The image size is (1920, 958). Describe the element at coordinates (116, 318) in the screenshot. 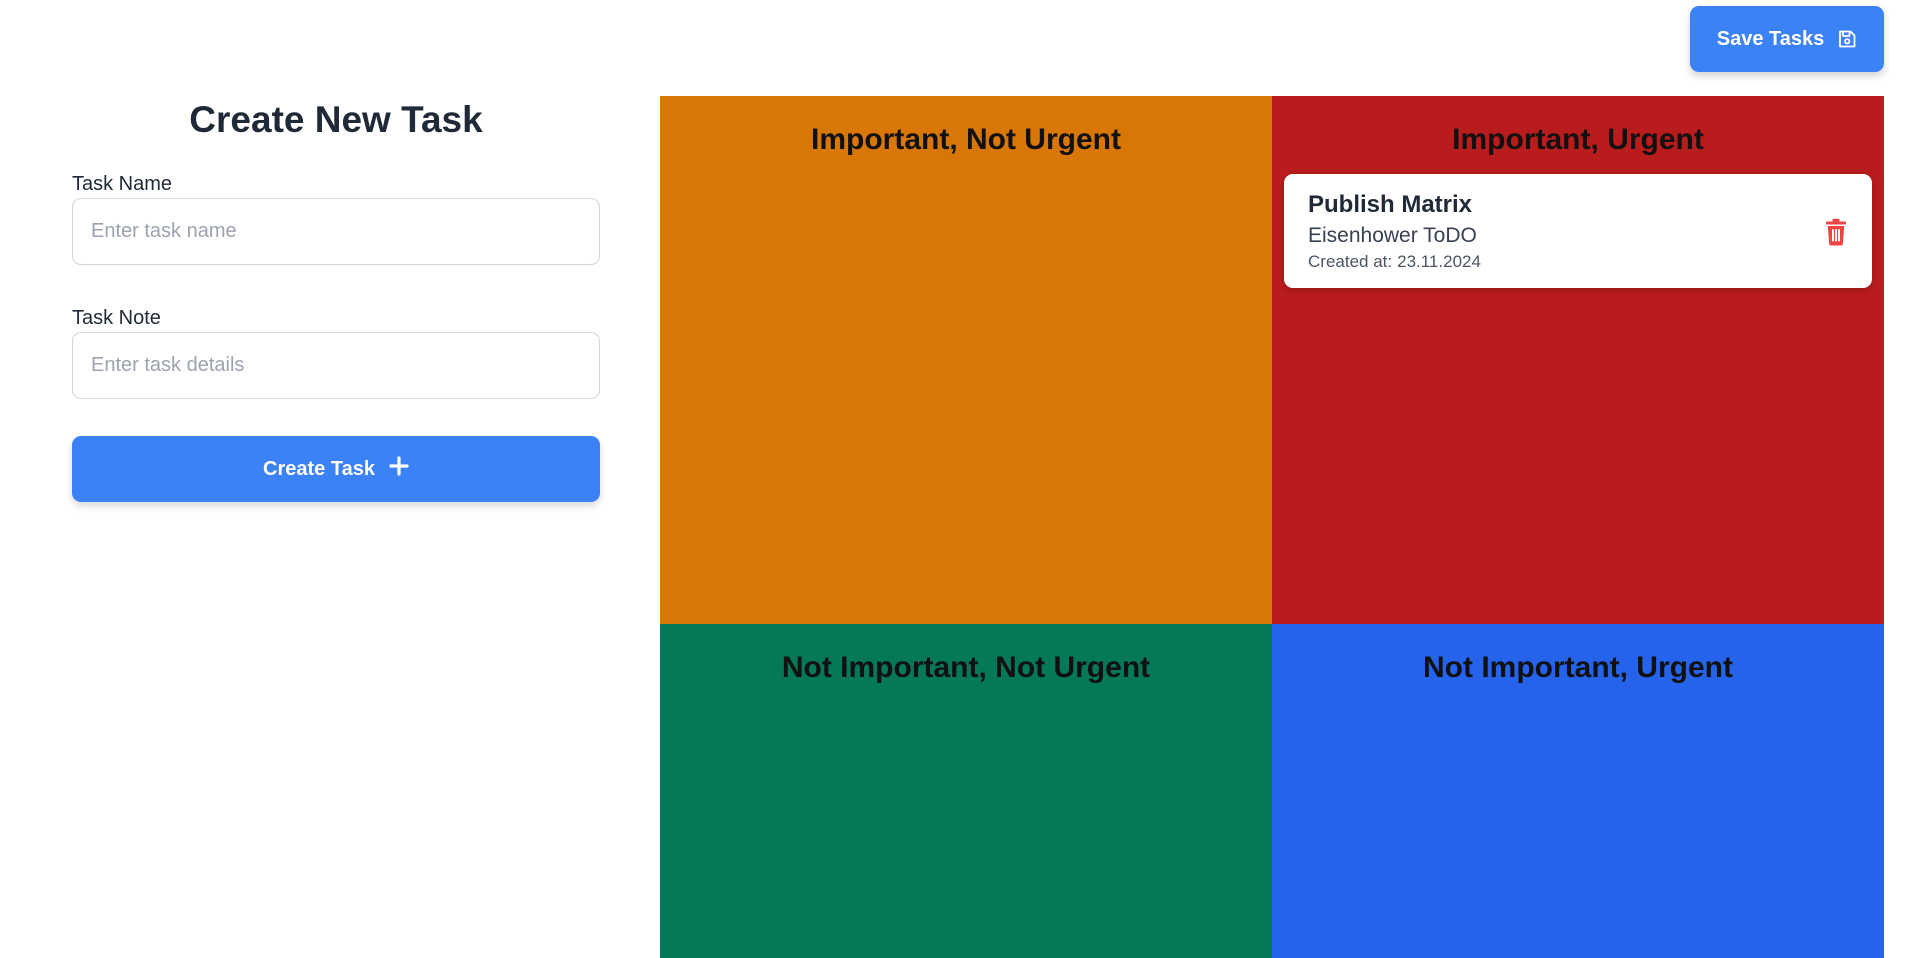

I see `task-note-label: Task Note` at that location.